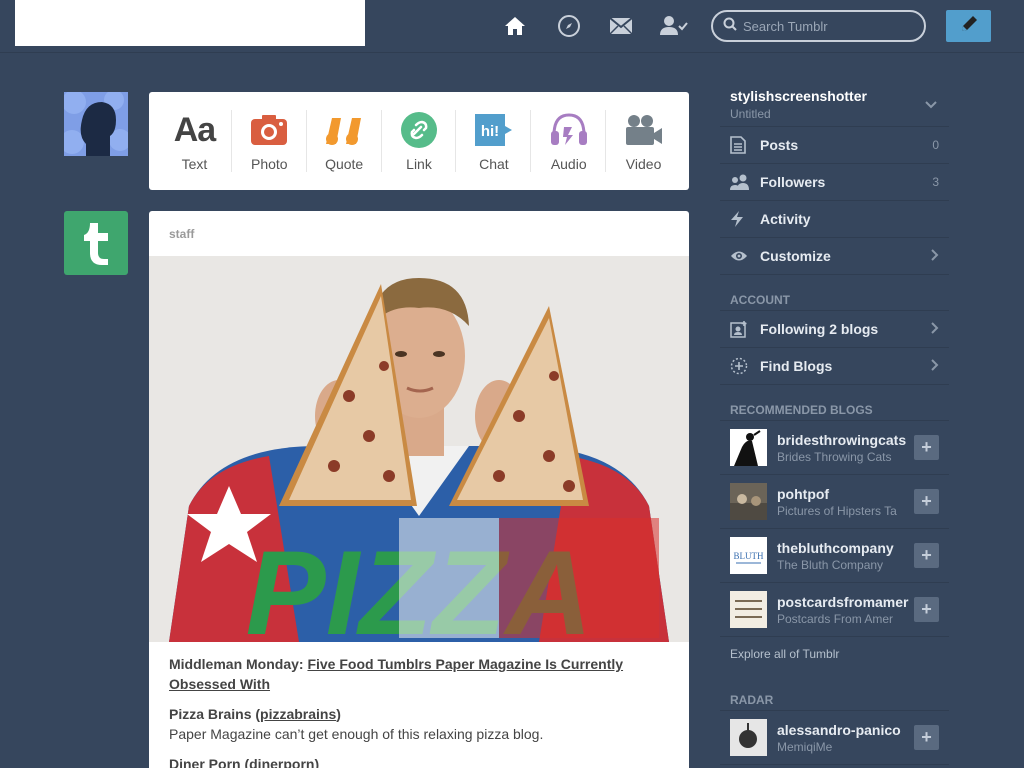 This screenshot has width=1024, height=768. I want to click on blog-switcher: stylishscreenshotter Untitled, so click(834, 104).